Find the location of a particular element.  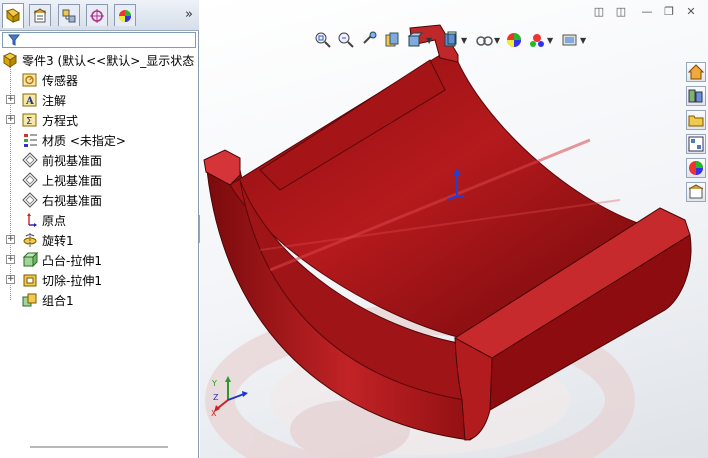

tree-item-label: 组合1 is located at coordinates (58, 301).